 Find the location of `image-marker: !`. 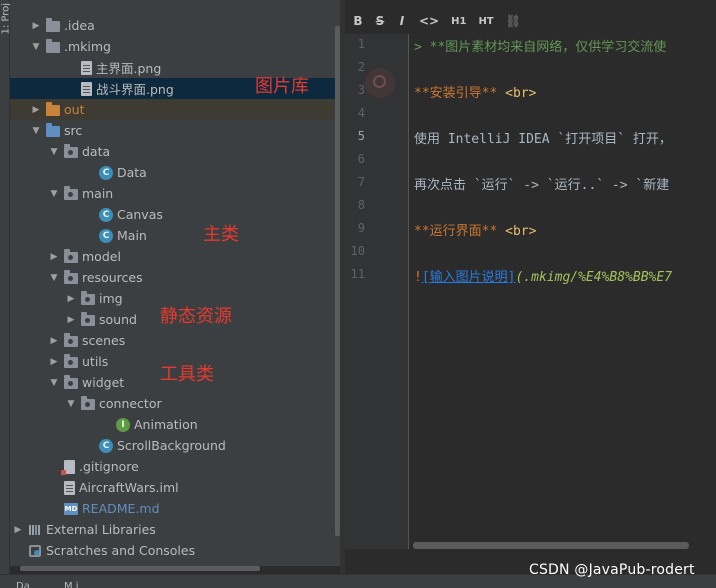

image-marker: ! is located at coordinates (418, 277).